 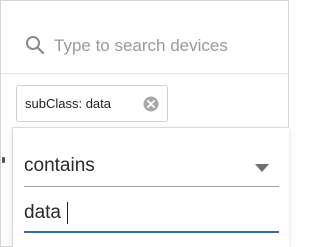 I want to click on filter-value-input, so click(x=149, y=213).